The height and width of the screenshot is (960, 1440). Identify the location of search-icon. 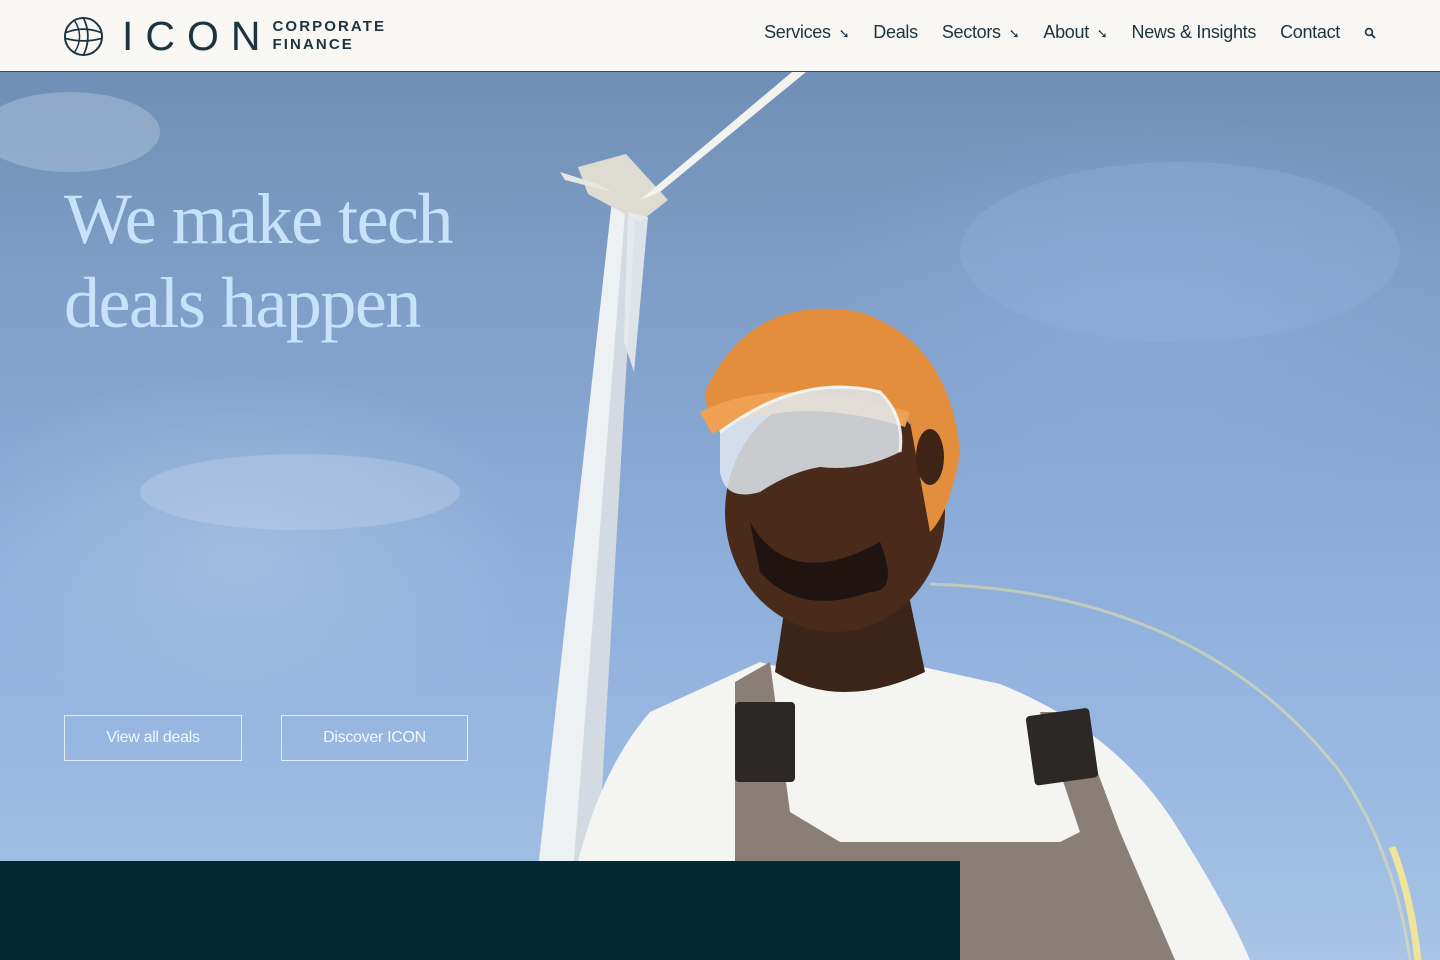
(1370, 33).